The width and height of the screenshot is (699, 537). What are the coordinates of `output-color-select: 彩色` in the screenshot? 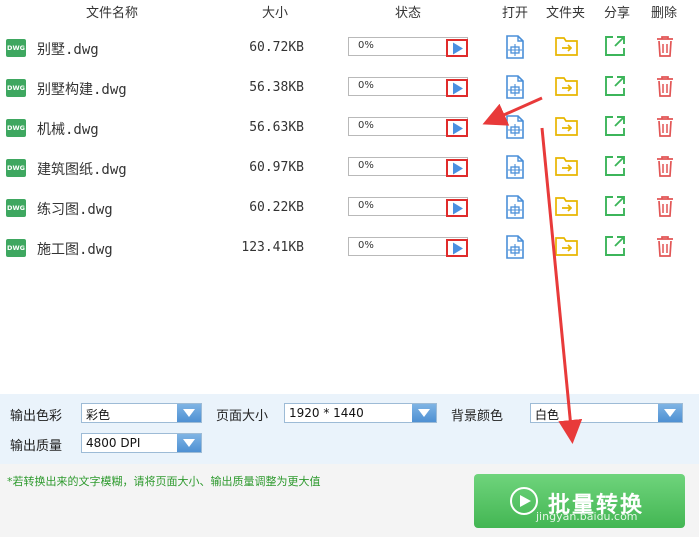 It's located at (141, 413).